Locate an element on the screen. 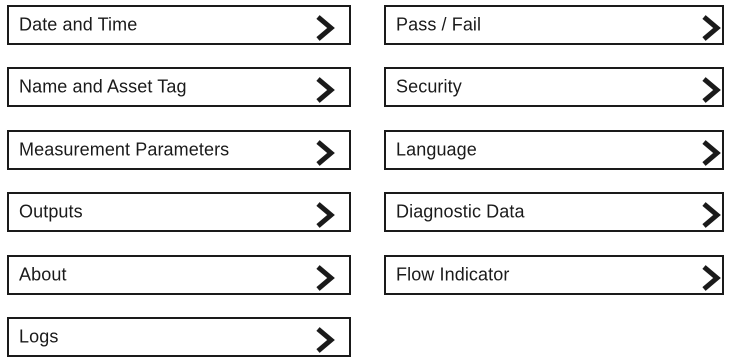  pass-fail-button: Pass / Fail is located at coordinates (554, 25).